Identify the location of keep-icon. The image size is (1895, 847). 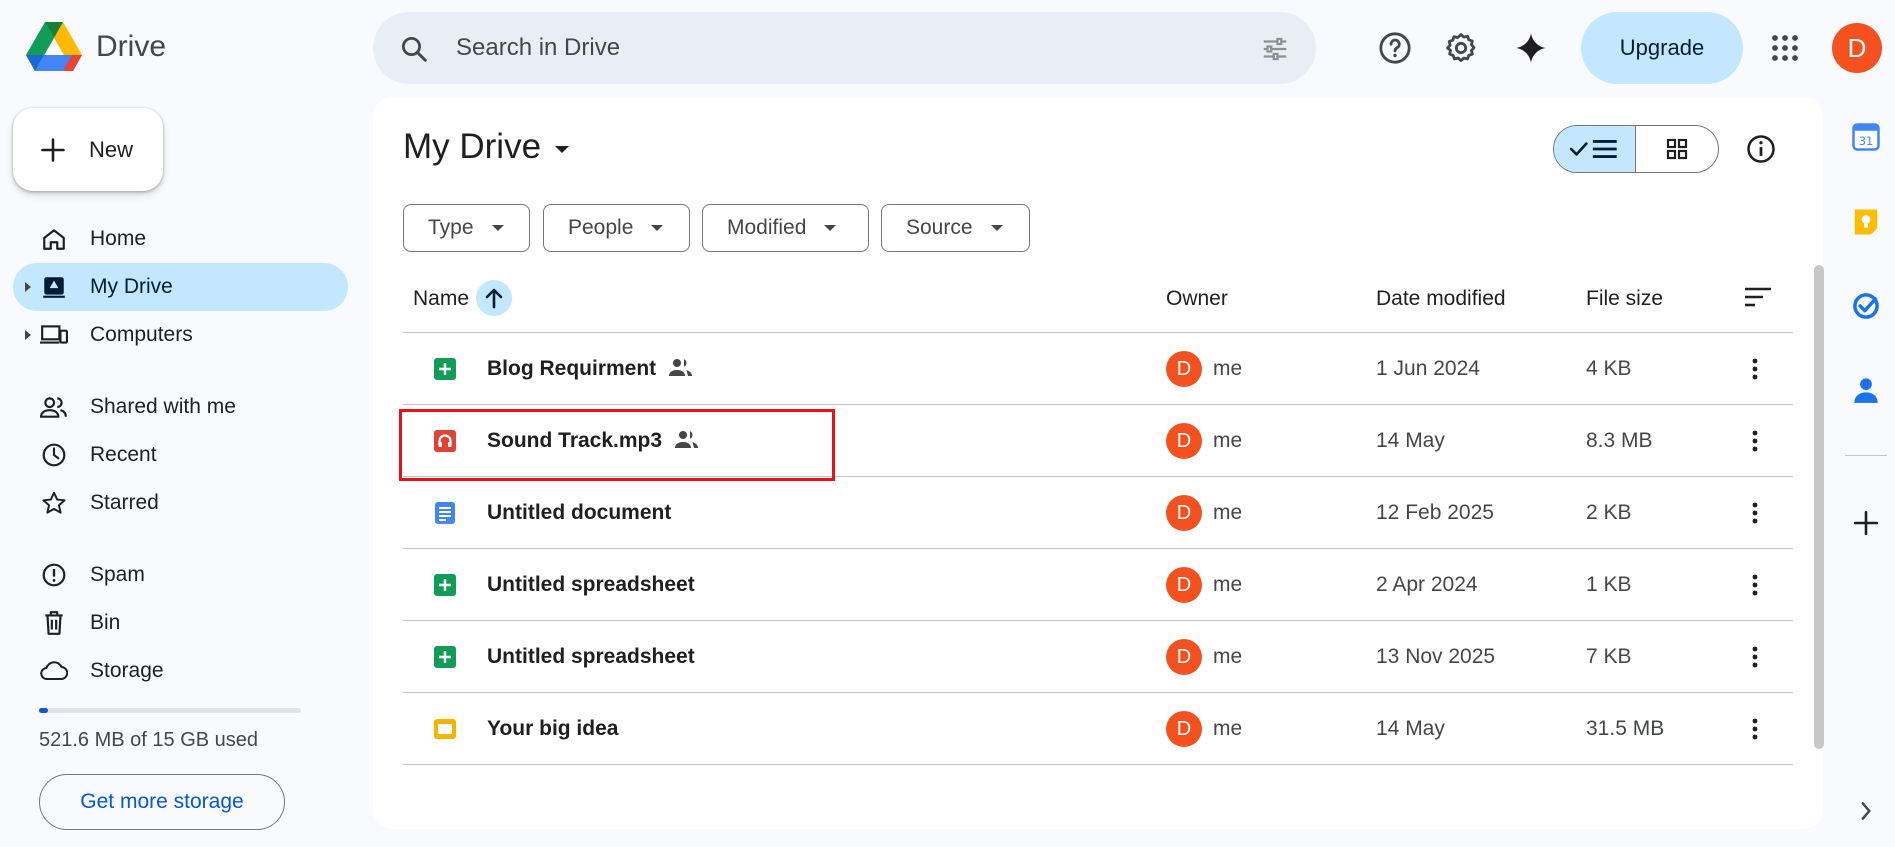
(1866, 222).